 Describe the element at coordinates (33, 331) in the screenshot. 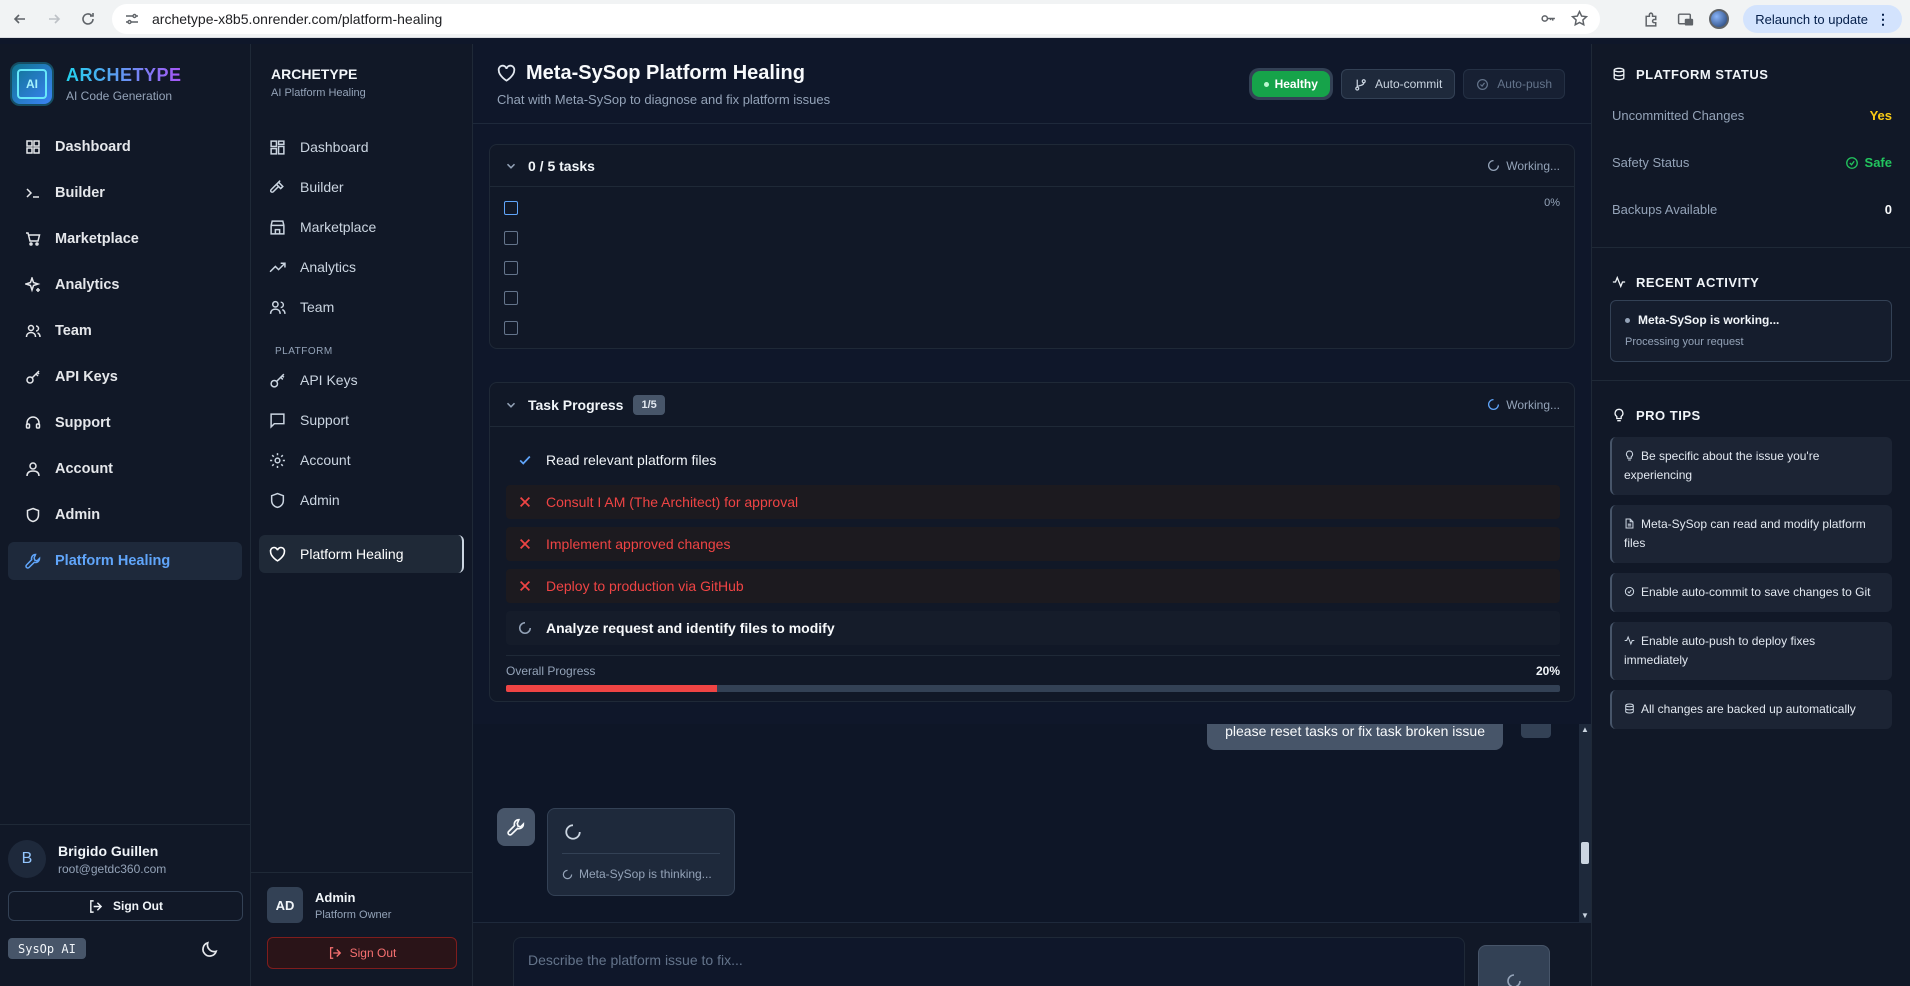

I see `users-icon` at that location.